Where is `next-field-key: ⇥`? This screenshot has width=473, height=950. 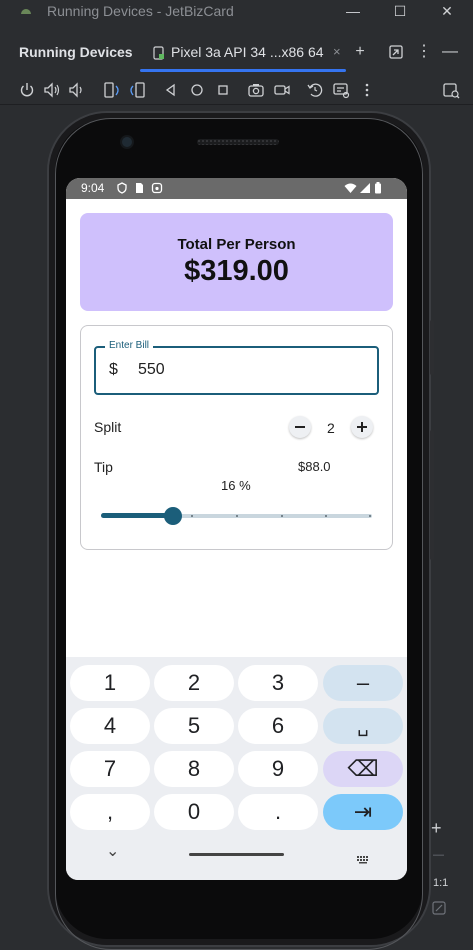
next-field-key: ⇥ is located at coordinates (363, 812).